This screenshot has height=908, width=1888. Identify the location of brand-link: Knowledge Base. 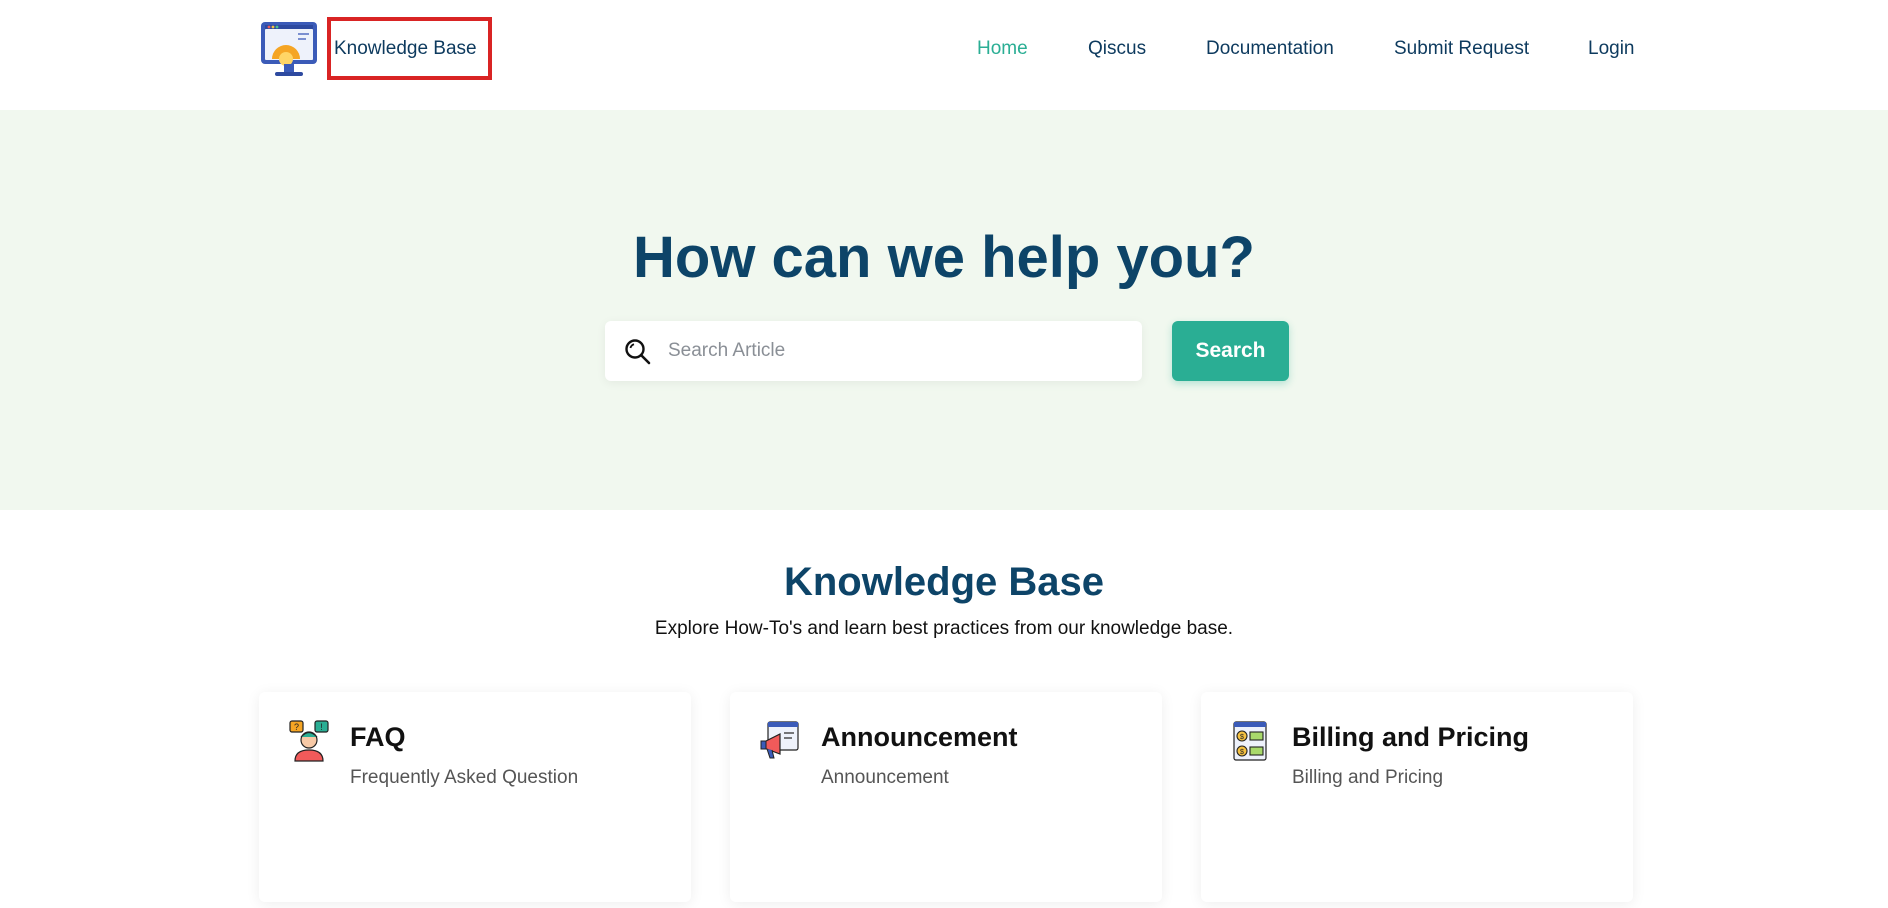
(405, 49).